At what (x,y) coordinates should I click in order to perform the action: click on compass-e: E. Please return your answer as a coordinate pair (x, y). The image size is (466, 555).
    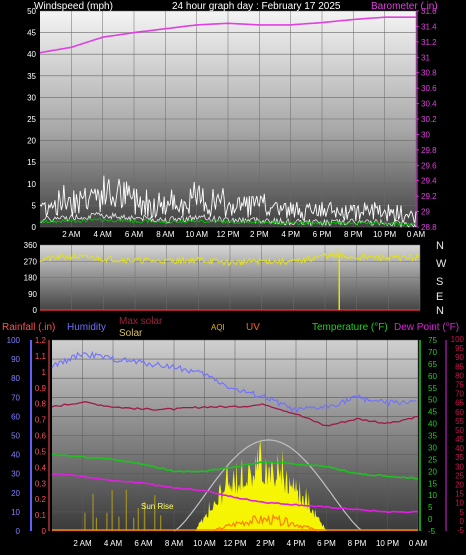
    Looking at the image, I should click on (439, 297).